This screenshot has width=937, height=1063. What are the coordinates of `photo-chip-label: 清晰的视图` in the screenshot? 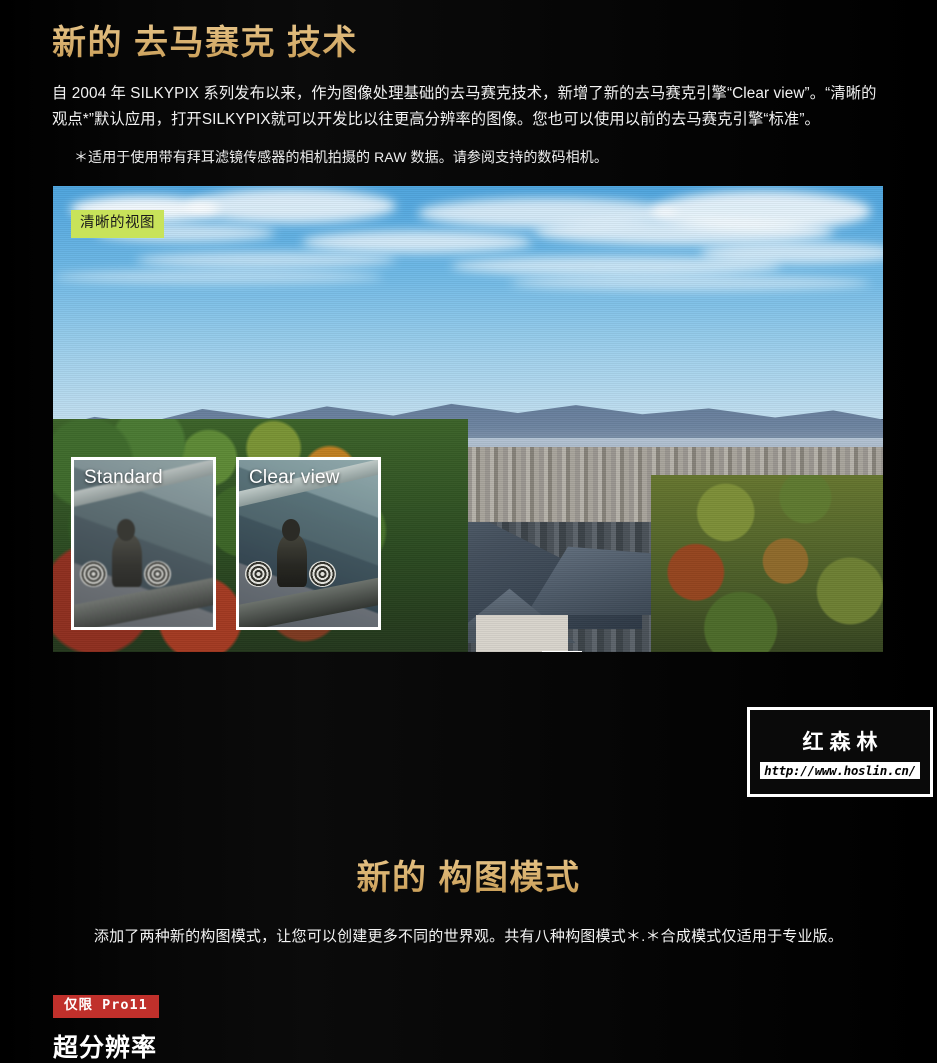 It's located at (117, 224).